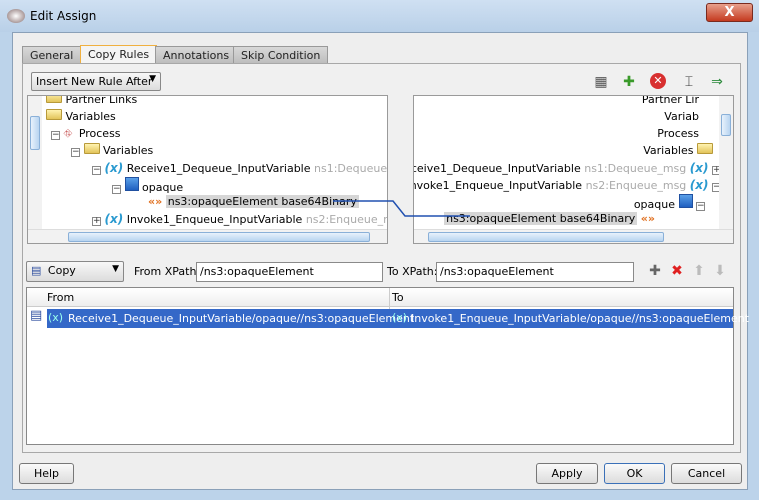 The image size is (759, 500). What do you see at coordinates (35, 162) in the screenshot?
I see `source-vscroll` at bounding box center [35, 162].